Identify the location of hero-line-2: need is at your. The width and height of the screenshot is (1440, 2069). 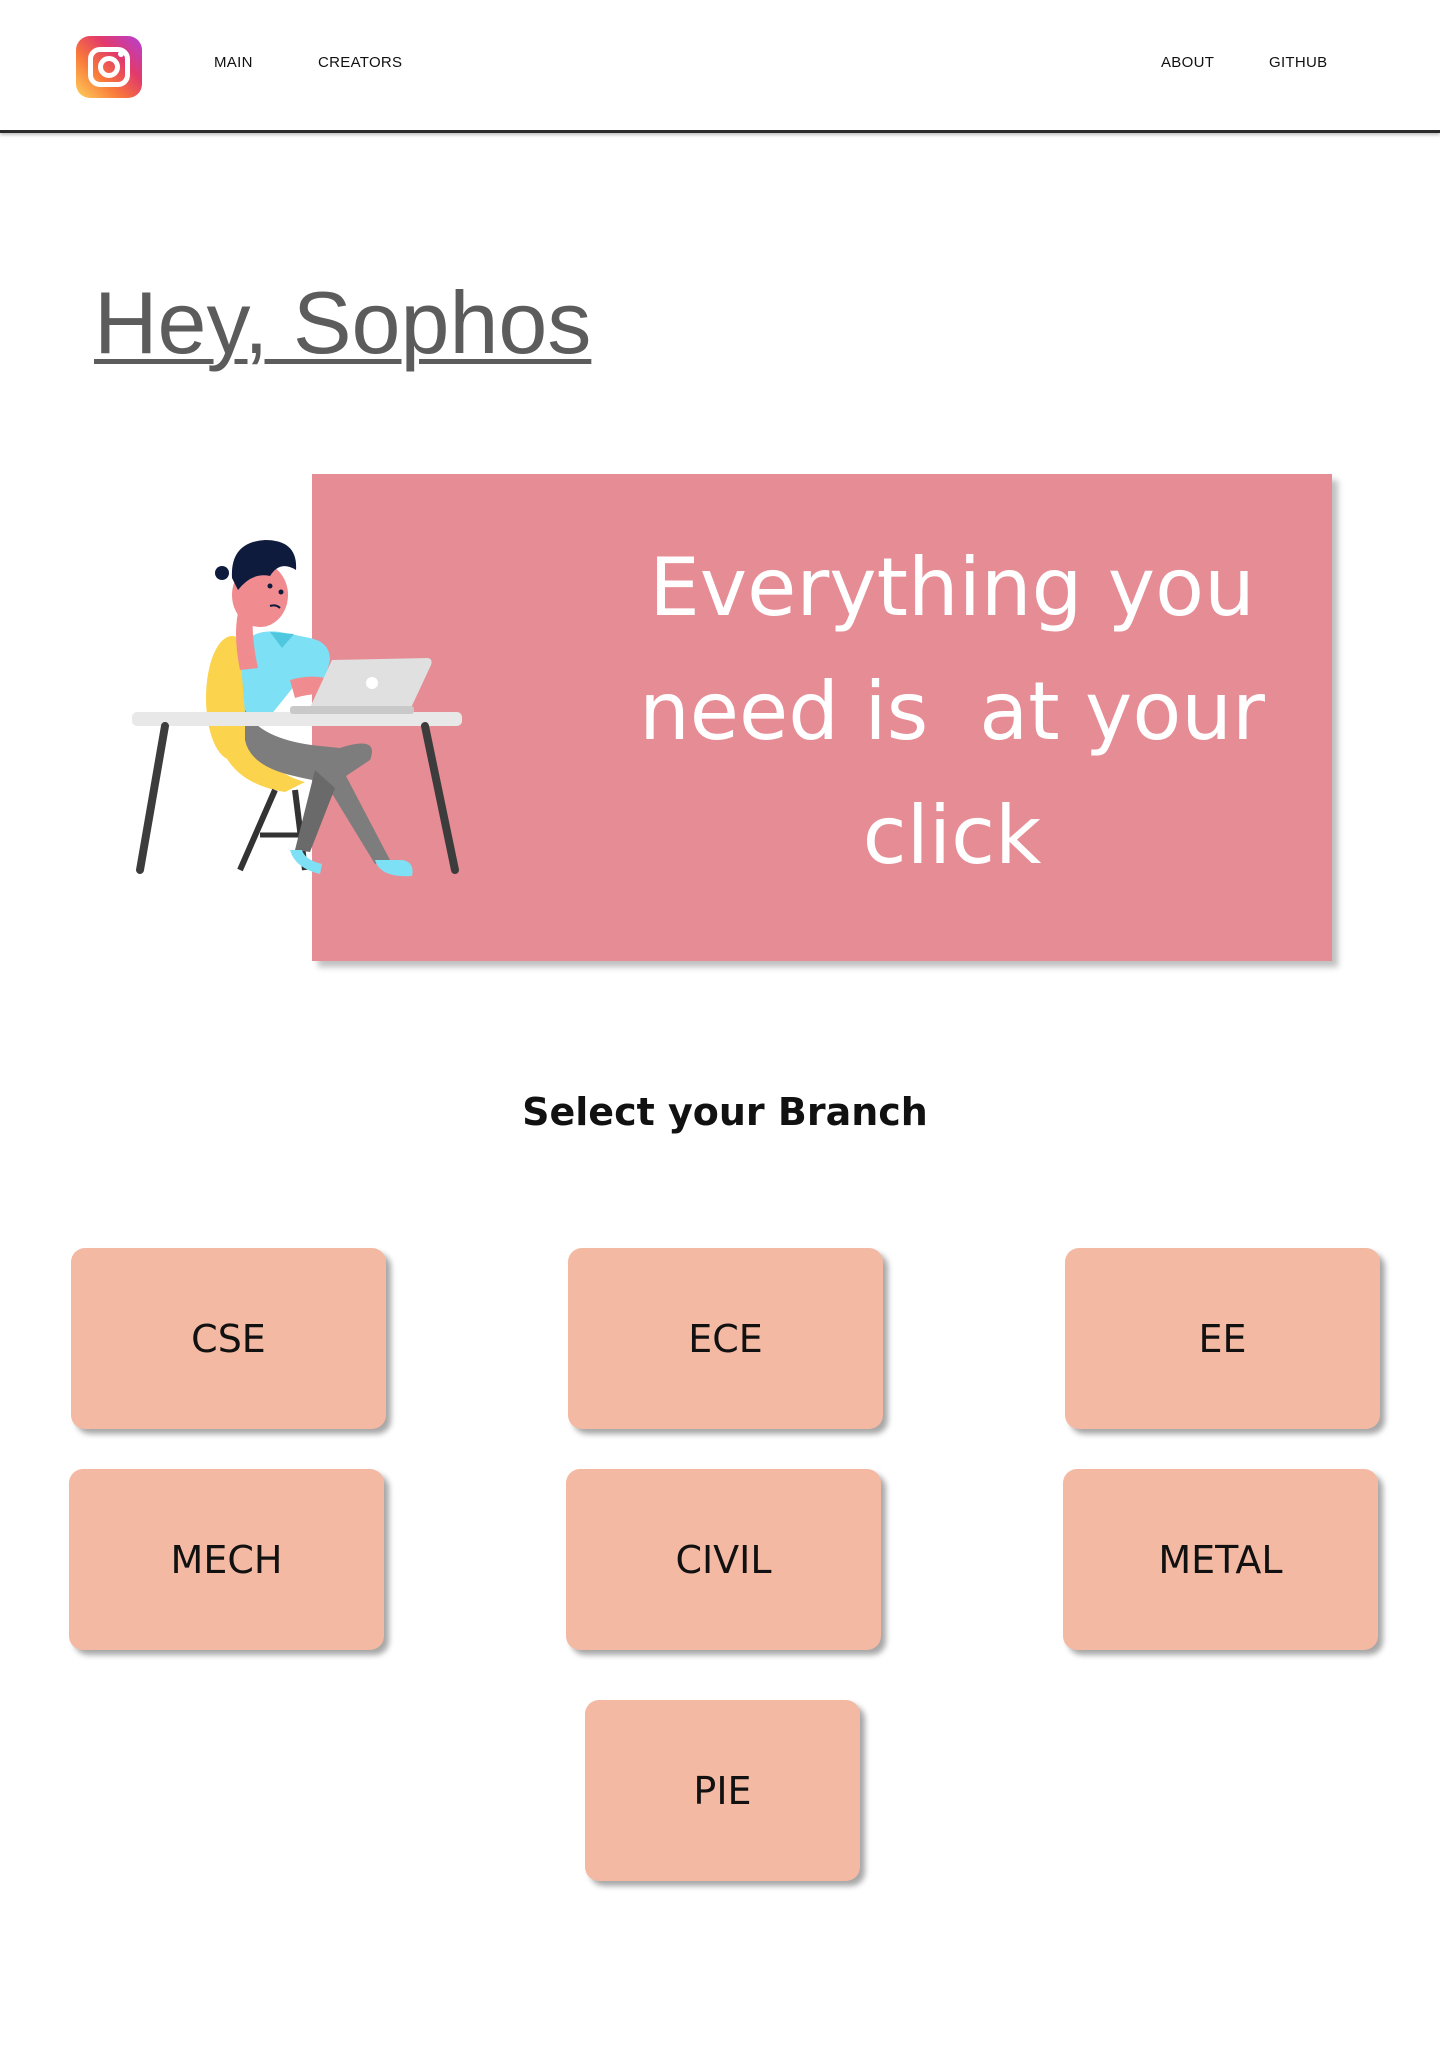
(952, 711).